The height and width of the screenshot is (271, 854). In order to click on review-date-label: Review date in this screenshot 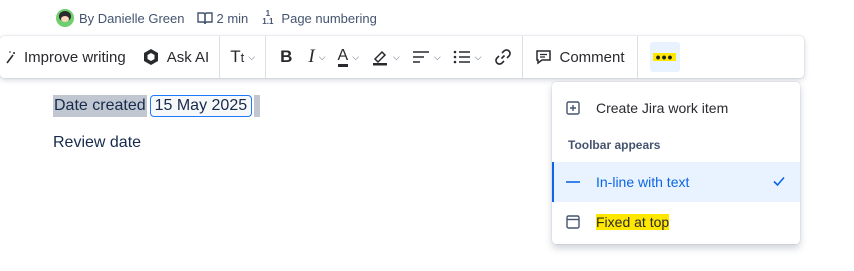, I will do `click(156, 143)`.